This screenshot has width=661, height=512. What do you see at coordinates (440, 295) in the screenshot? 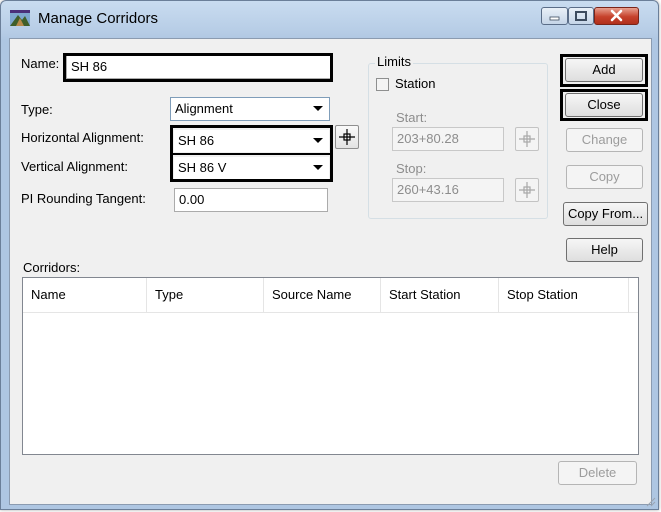
I see `column-header-start-station: Start Station` at bounding box center [440, 295].